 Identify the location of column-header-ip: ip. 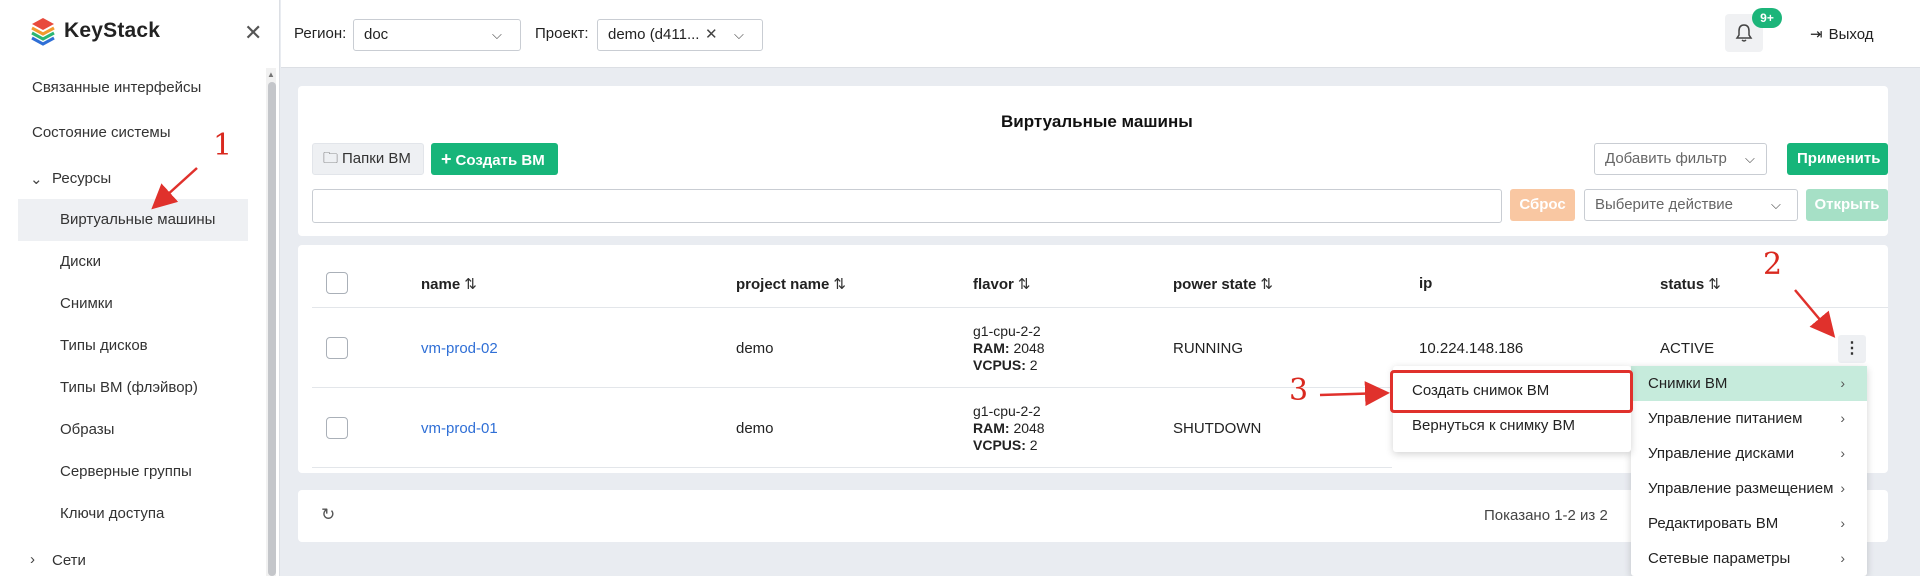
(1425, 283).